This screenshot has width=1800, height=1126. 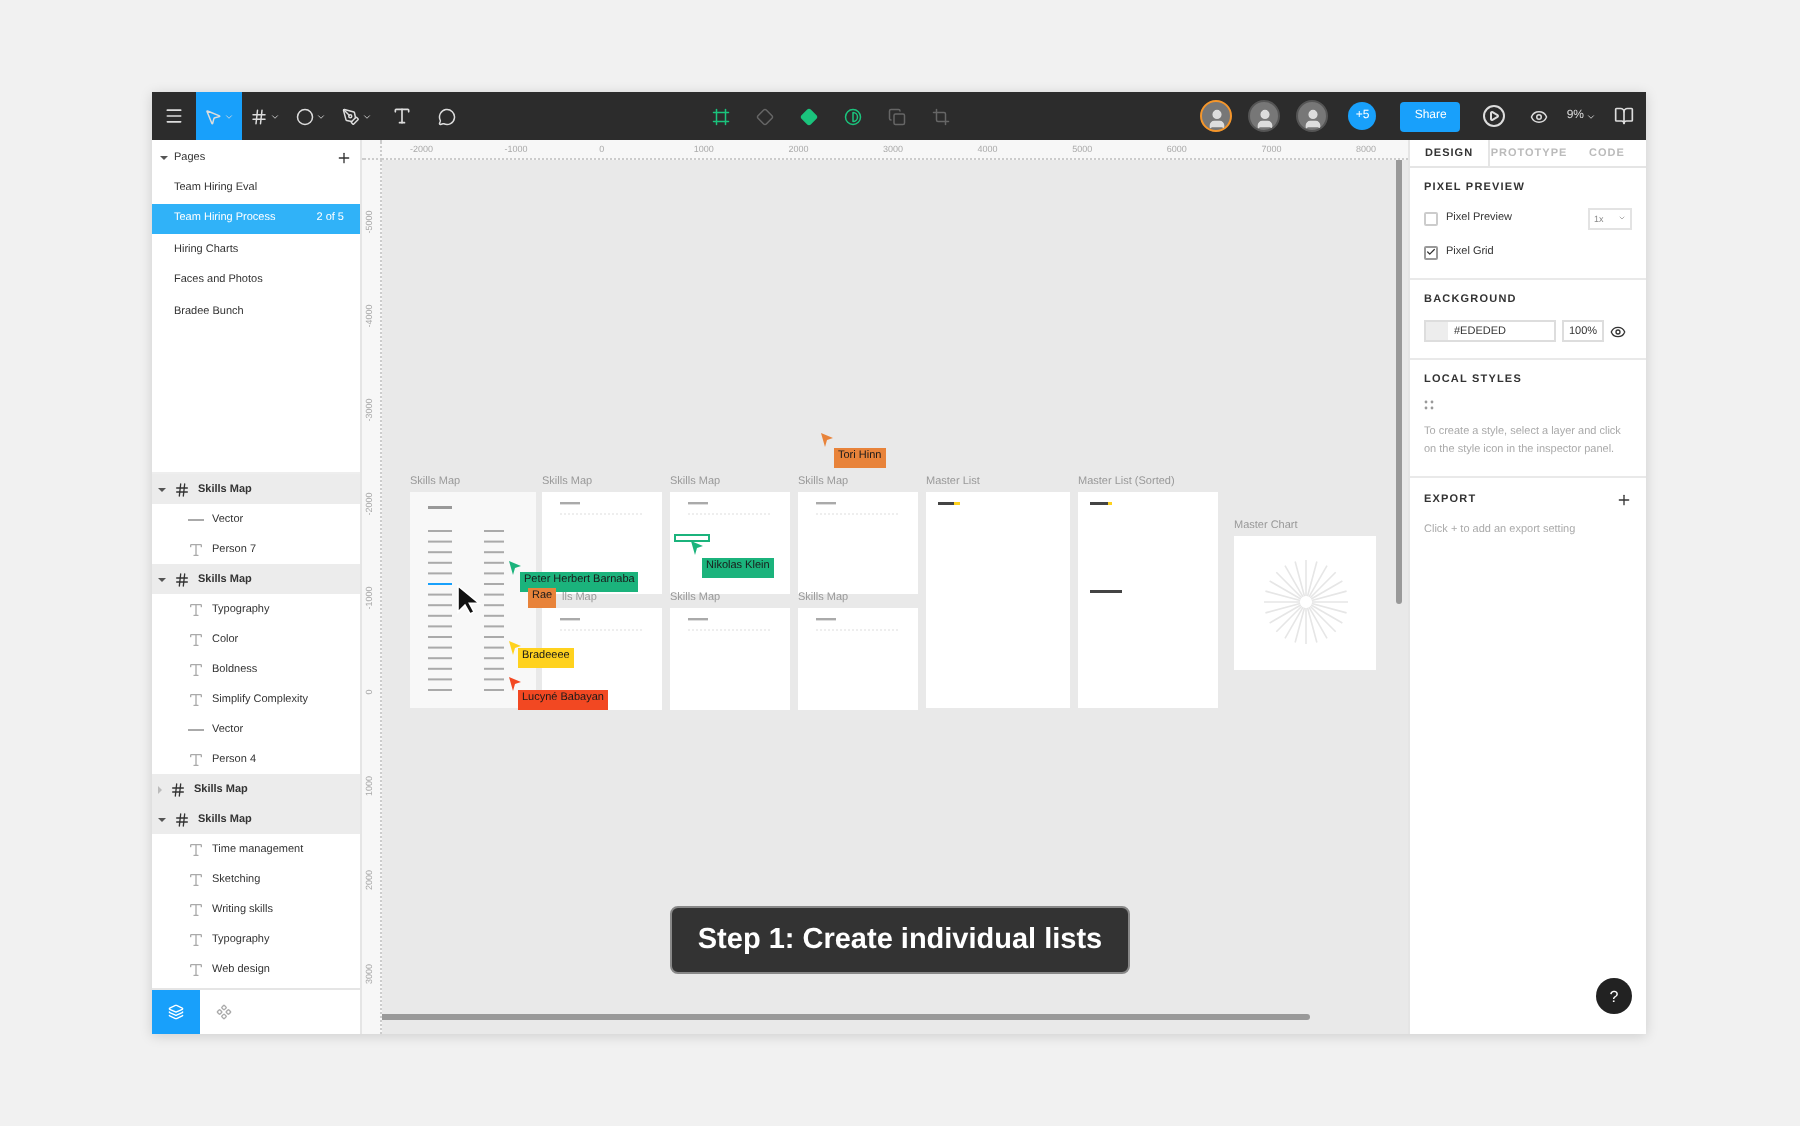 What do you see at coordinates (692, 538) in the screenshot?
I see `selection-outline` at bounding box center [692, 538].